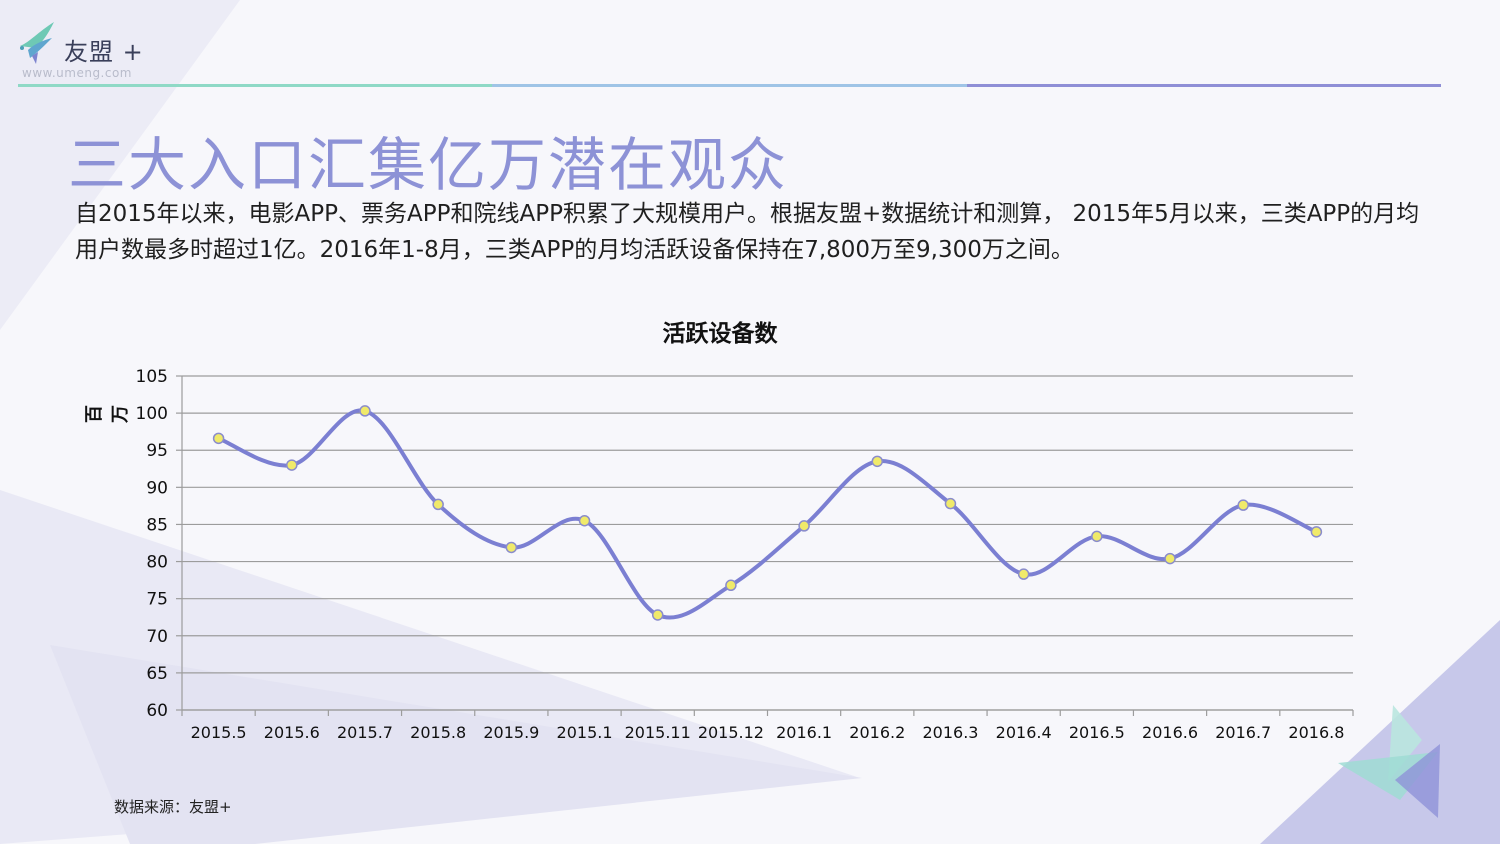  Describe the element at coordinates (1243, 505) in the screenshot. I see `data-point-2016.7` at that location.